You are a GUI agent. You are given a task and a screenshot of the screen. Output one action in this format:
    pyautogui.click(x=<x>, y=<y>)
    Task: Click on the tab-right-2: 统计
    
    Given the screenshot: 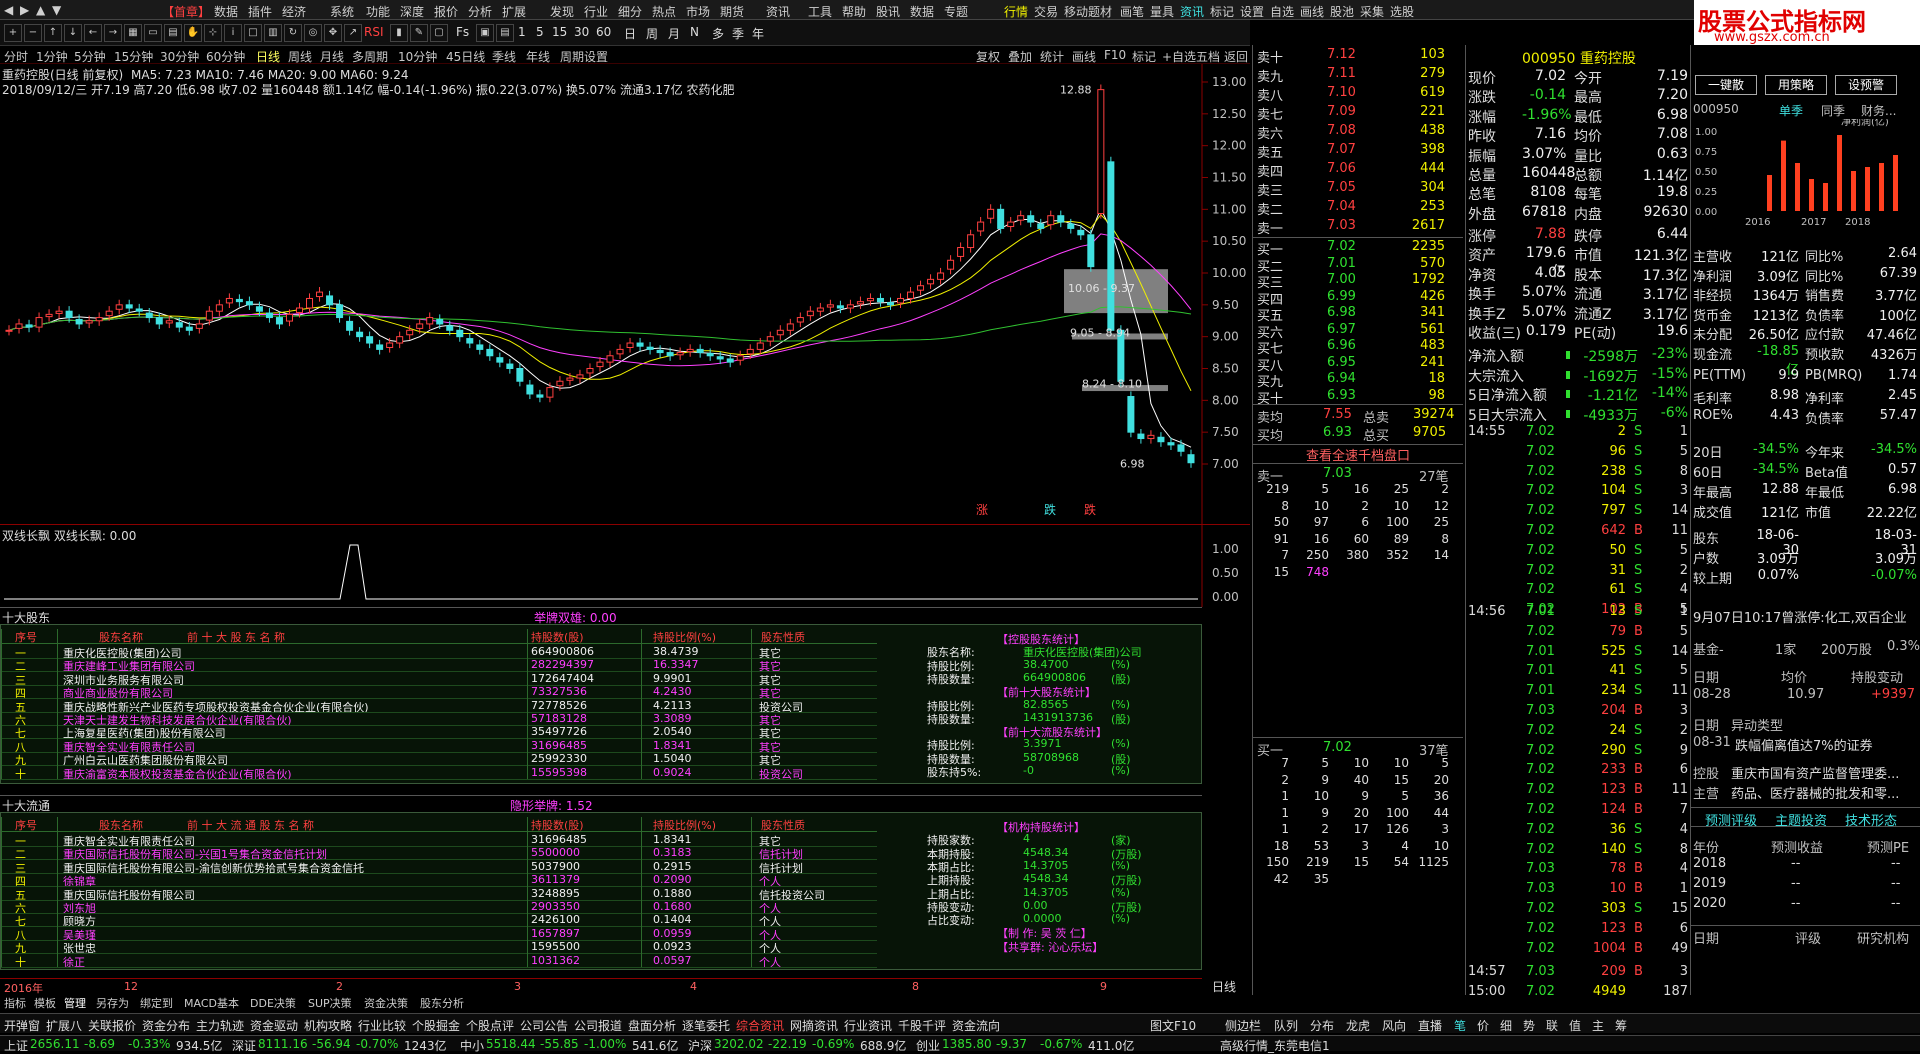 What is the action you would take?
    pyautogui.click(x=1052, y=56)
    